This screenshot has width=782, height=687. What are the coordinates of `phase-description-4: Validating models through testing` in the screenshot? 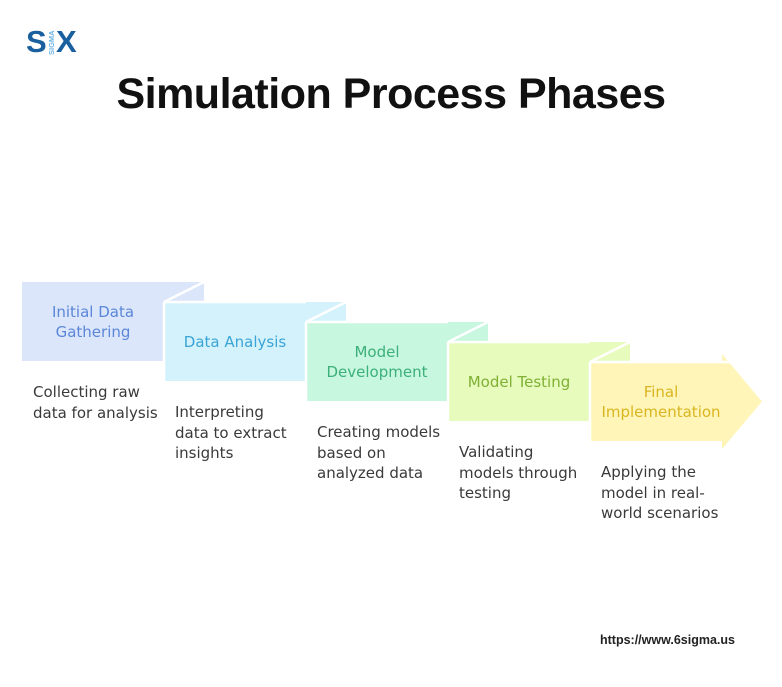 It's located at (518, 472).